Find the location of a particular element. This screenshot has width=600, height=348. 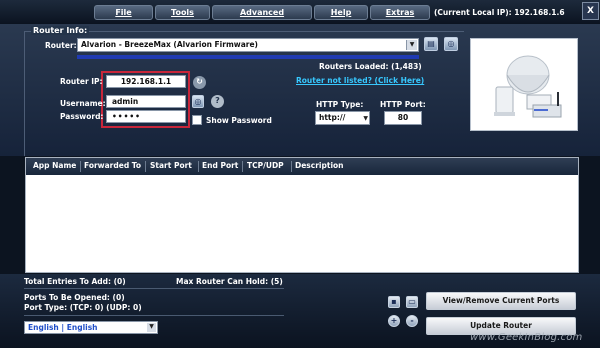

column-tcp-udp: TCP/UDP is located at coordinates (265, 165).